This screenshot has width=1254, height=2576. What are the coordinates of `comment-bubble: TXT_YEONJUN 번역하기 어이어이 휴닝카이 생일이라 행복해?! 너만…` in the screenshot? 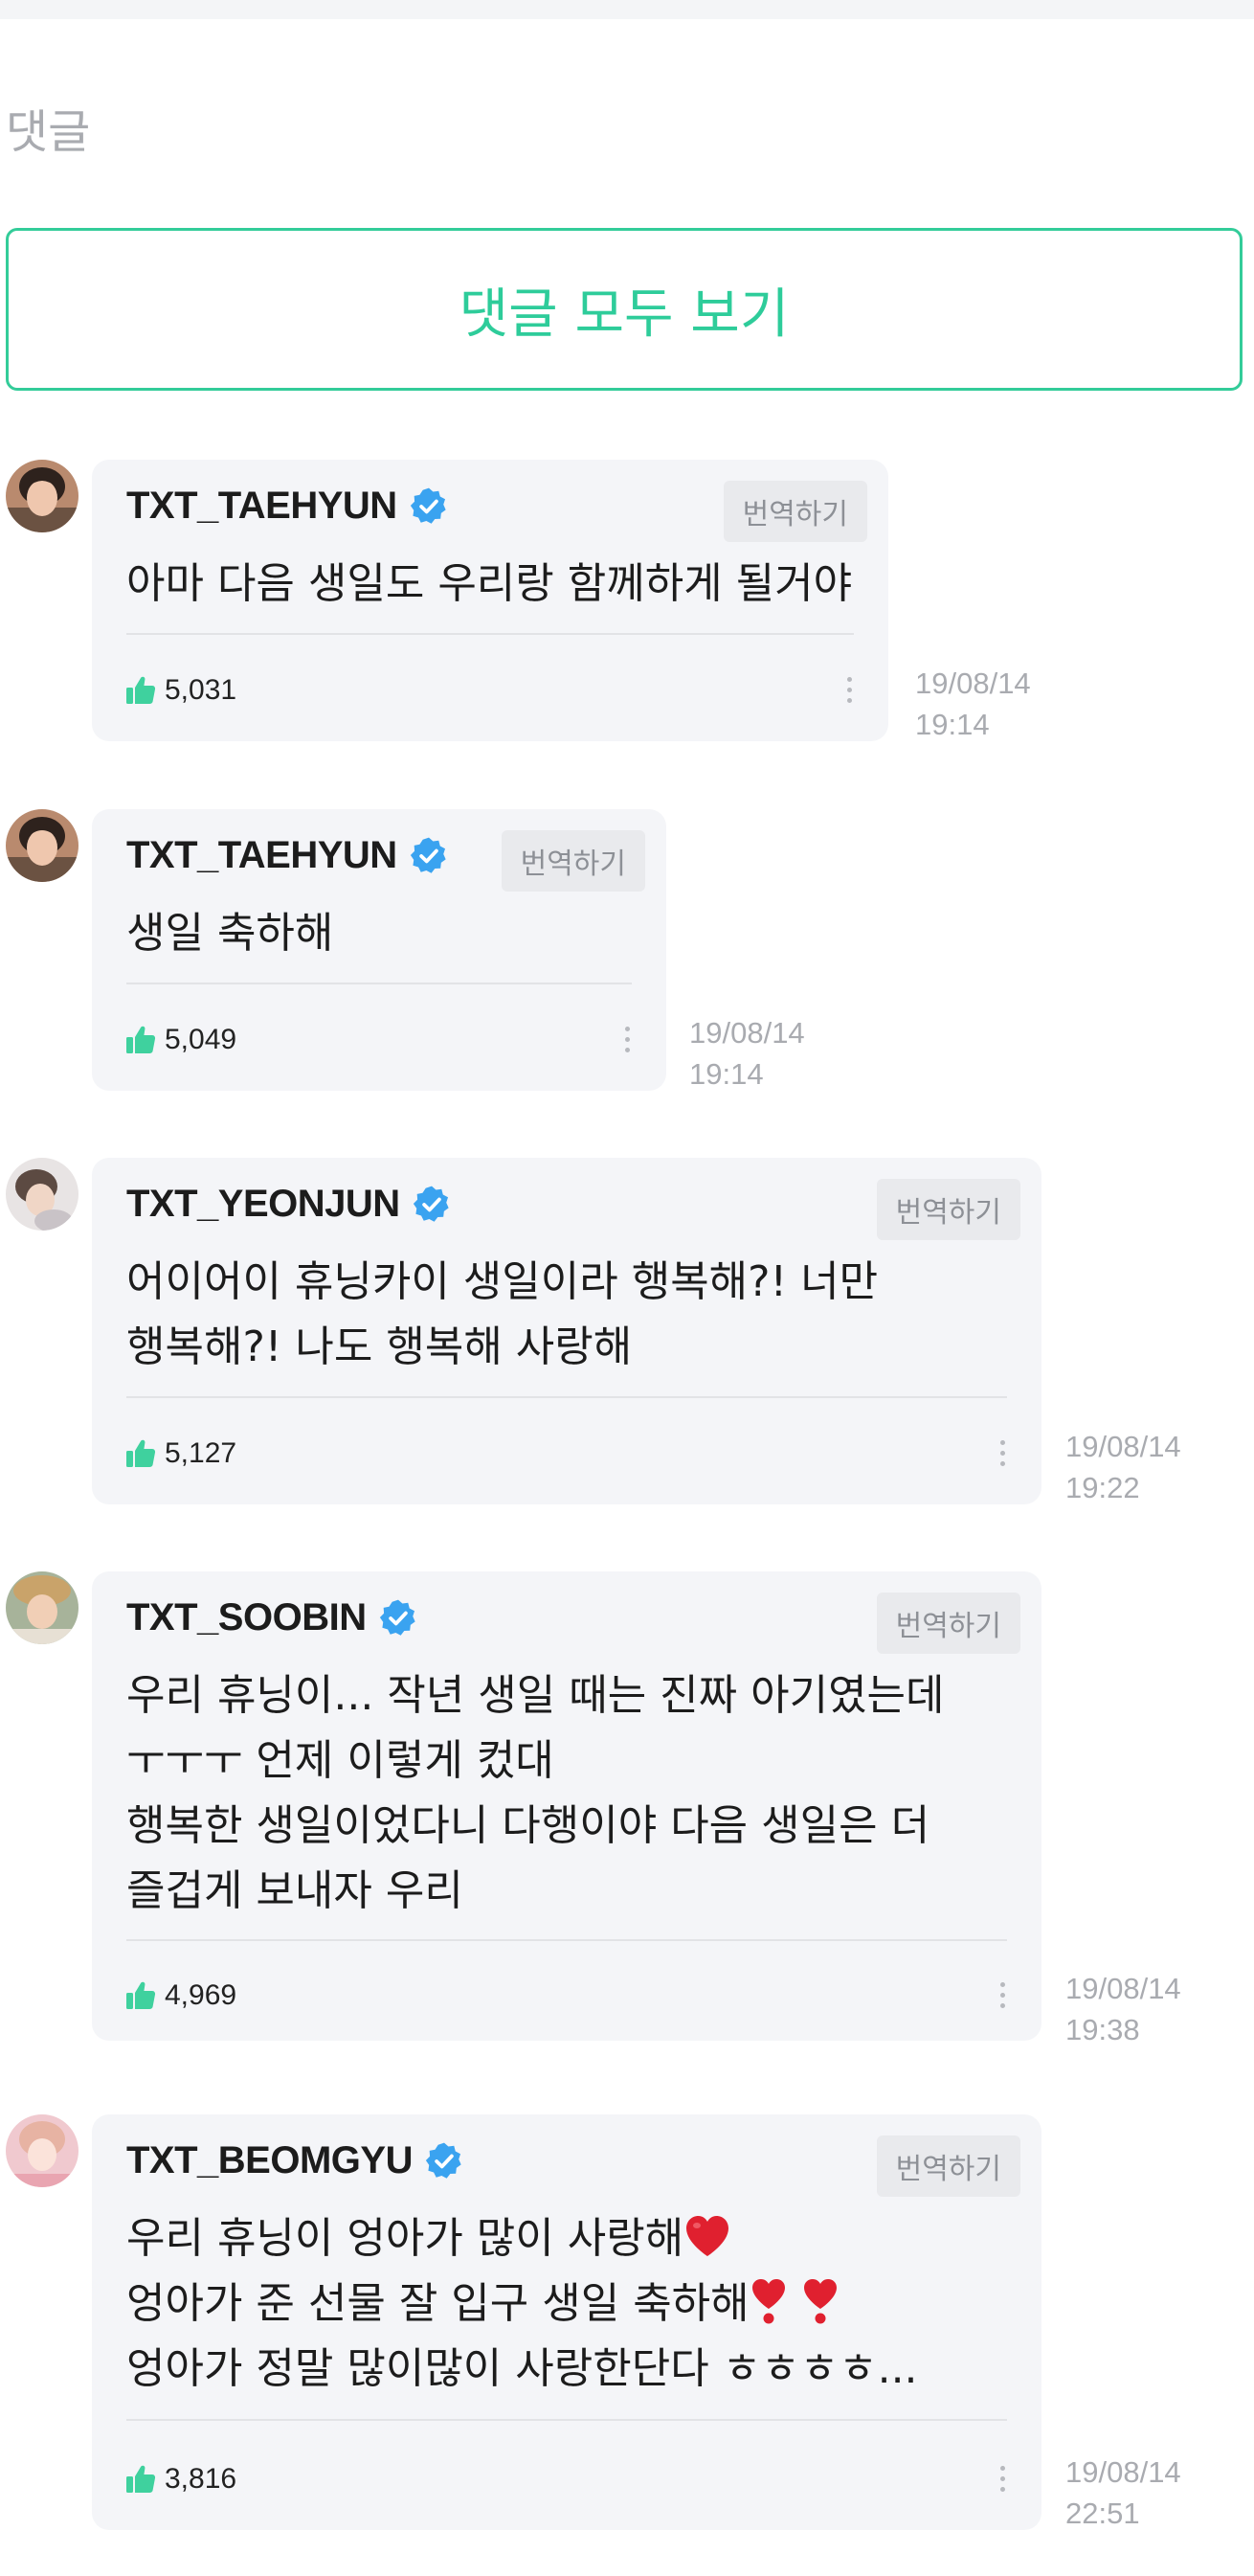 It's located at (566, 1331).